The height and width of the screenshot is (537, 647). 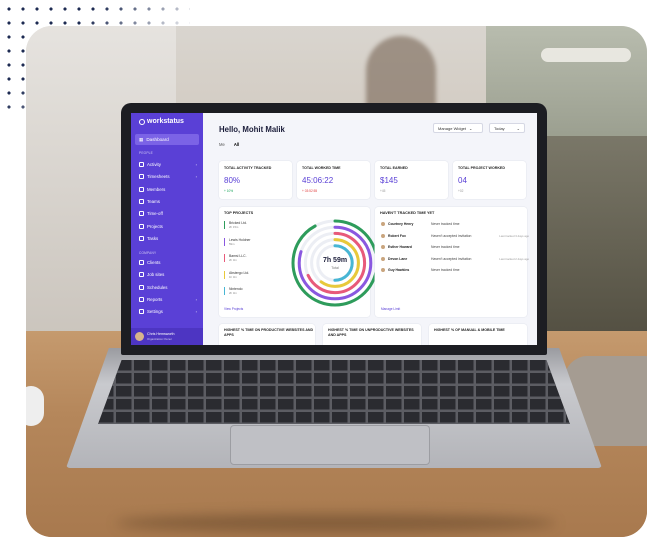 I want to click on company-section-label: COMPANY, so click(x=148, y=253).